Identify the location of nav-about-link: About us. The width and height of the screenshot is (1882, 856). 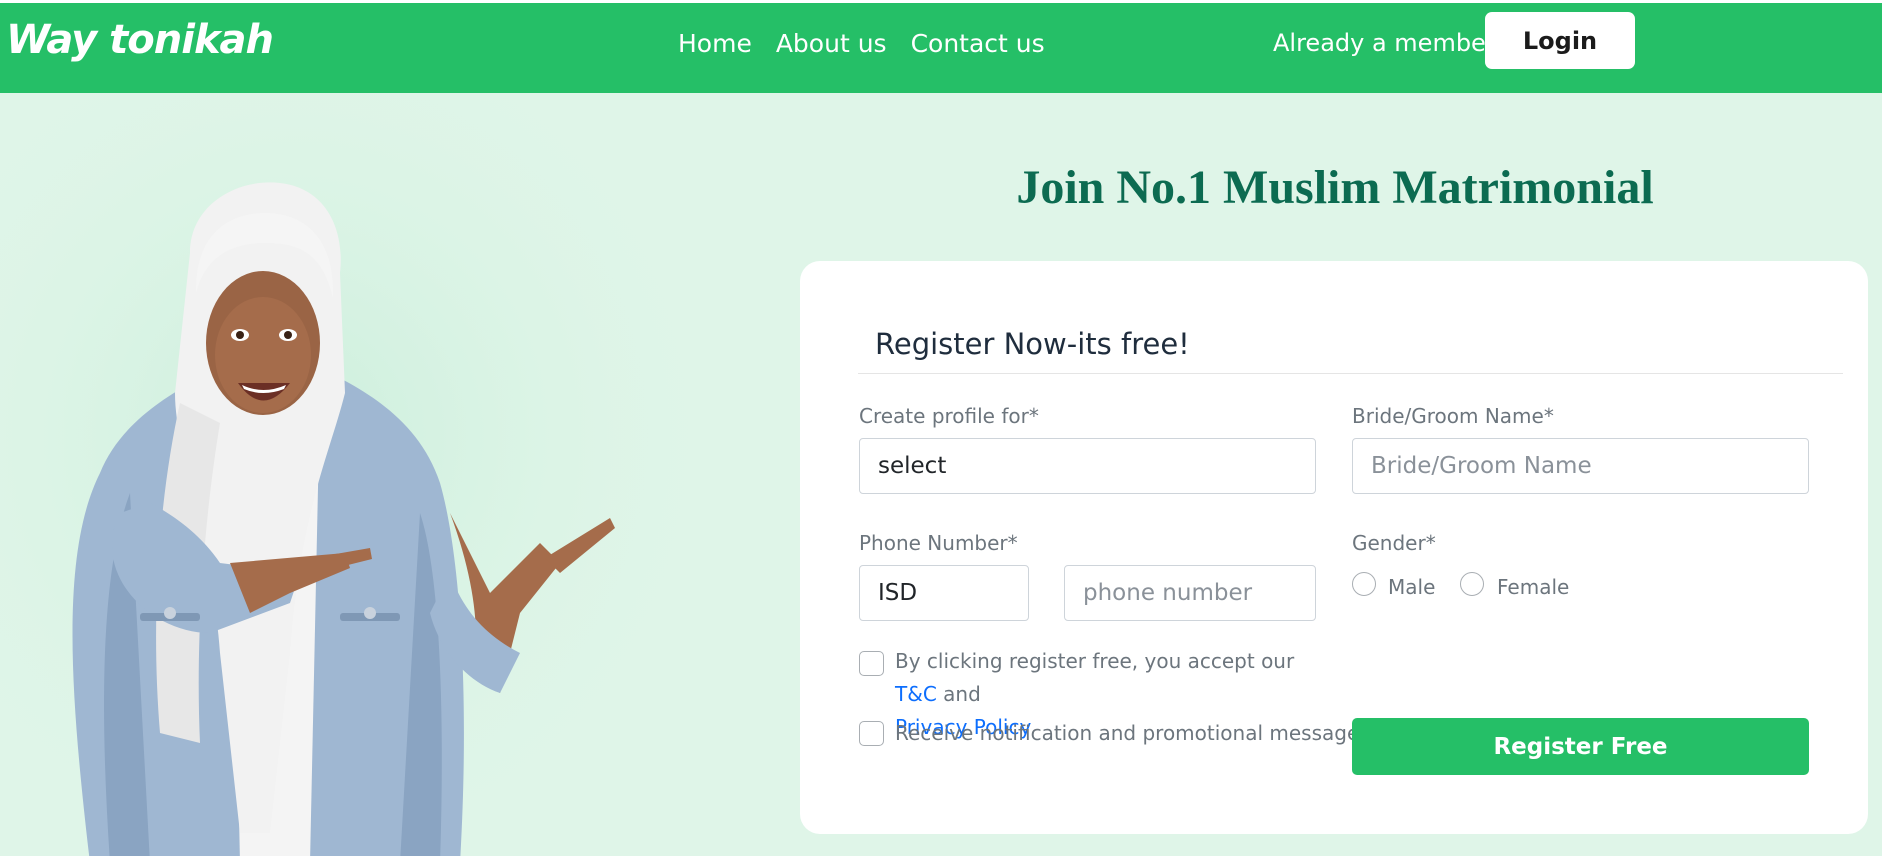
(831, 43).